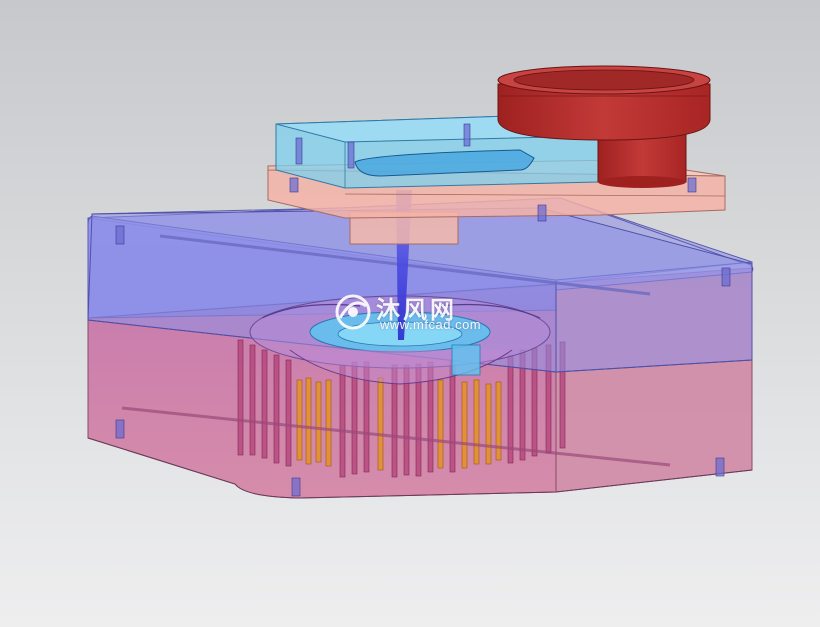 Image resolution: width=820 pixels, height=627 pixels. I want to click on watermark: 沐风网 www.mfcad.com, so click(415, 313).